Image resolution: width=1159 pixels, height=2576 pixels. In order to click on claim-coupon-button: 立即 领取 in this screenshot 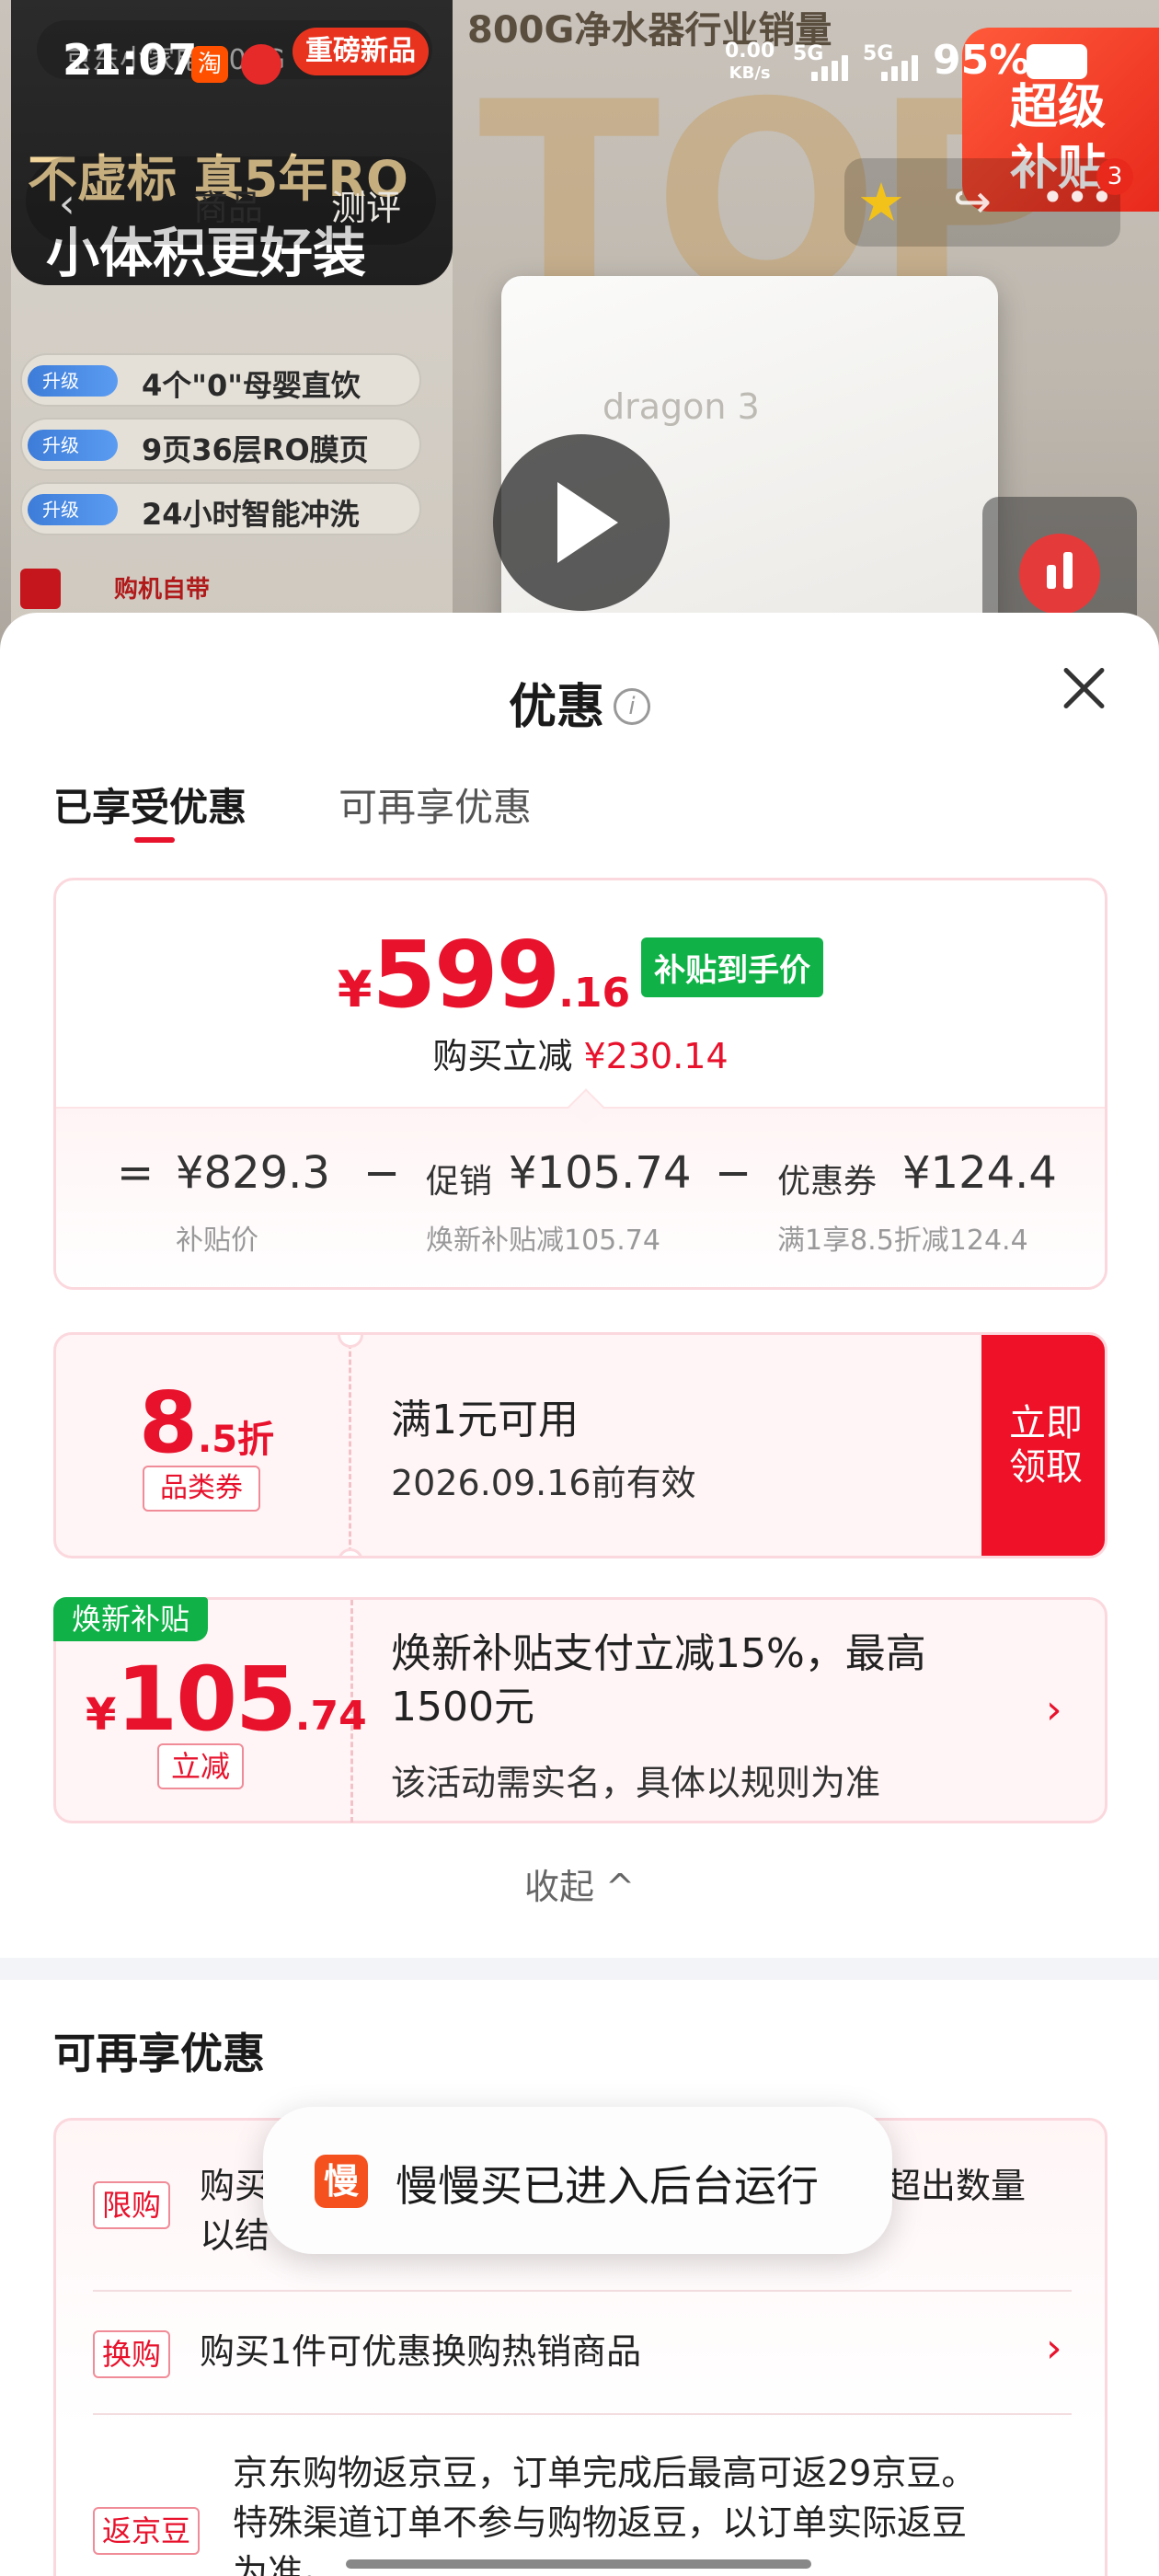, I will do `click(1043, 1445)`.